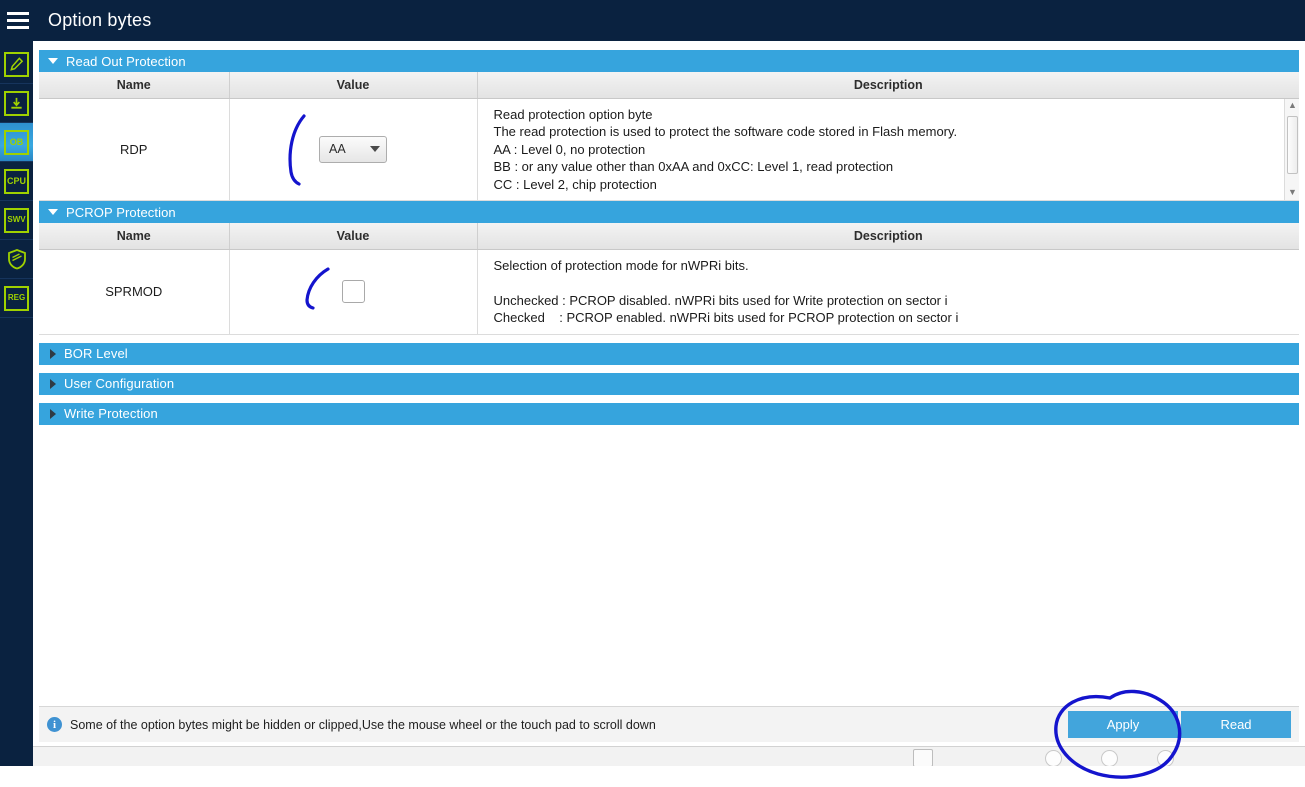  I want to click on group-title: PCROP Protection, so click(121, 212).